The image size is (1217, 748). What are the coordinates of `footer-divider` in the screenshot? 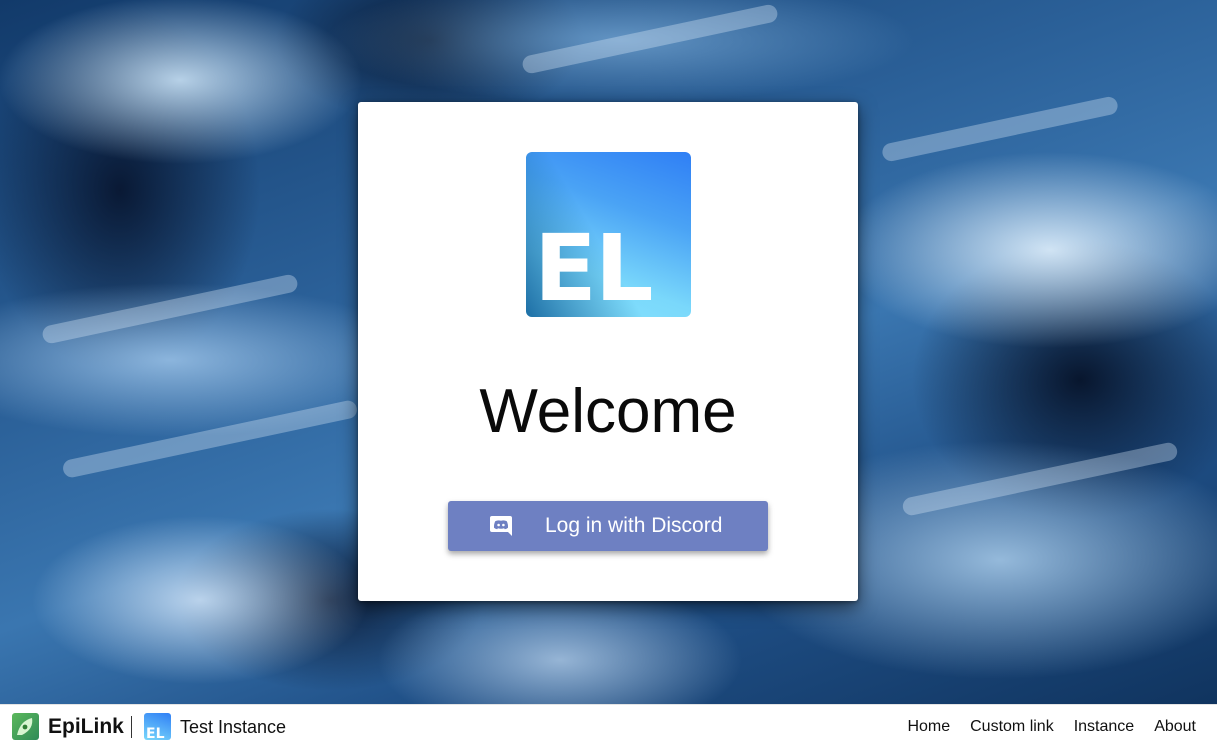 It's located at (131, 727).